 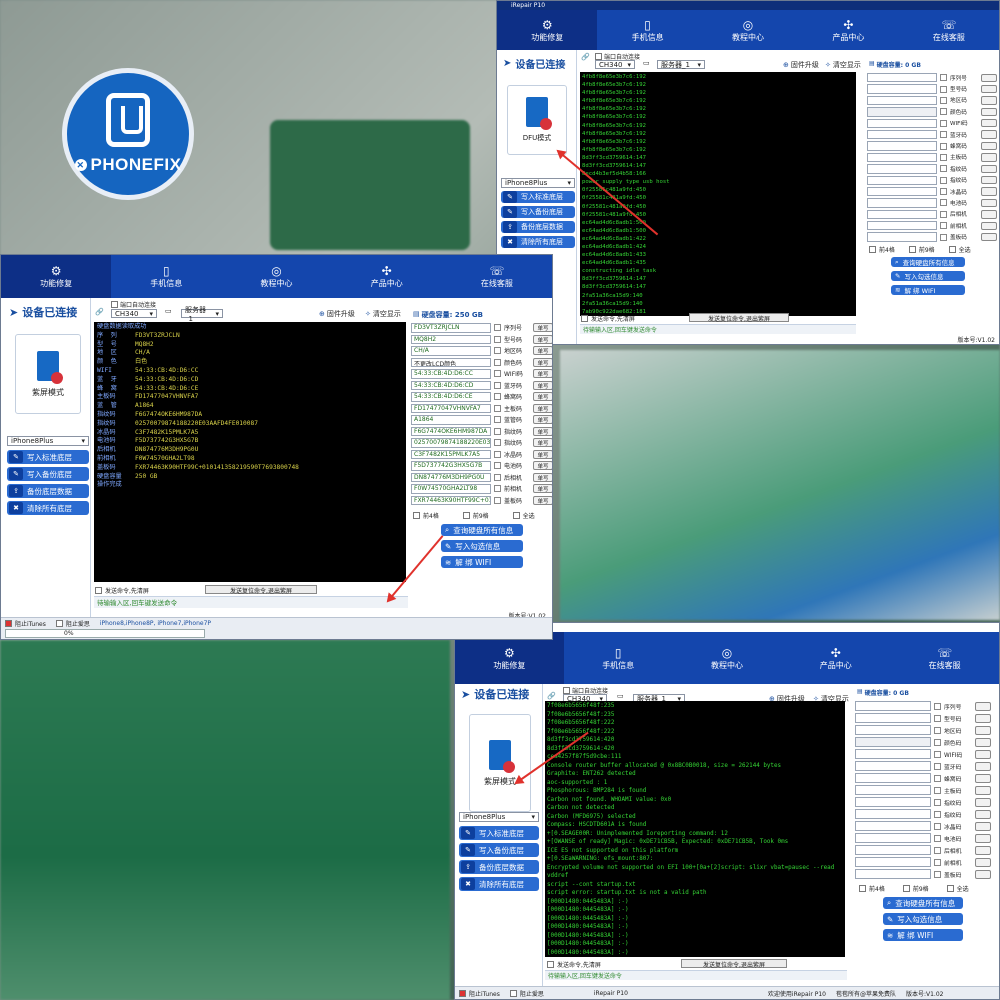 I want to click on unbind-wifi-button: ≋ 解 绑 WIFI, so click(x=482, y=562).